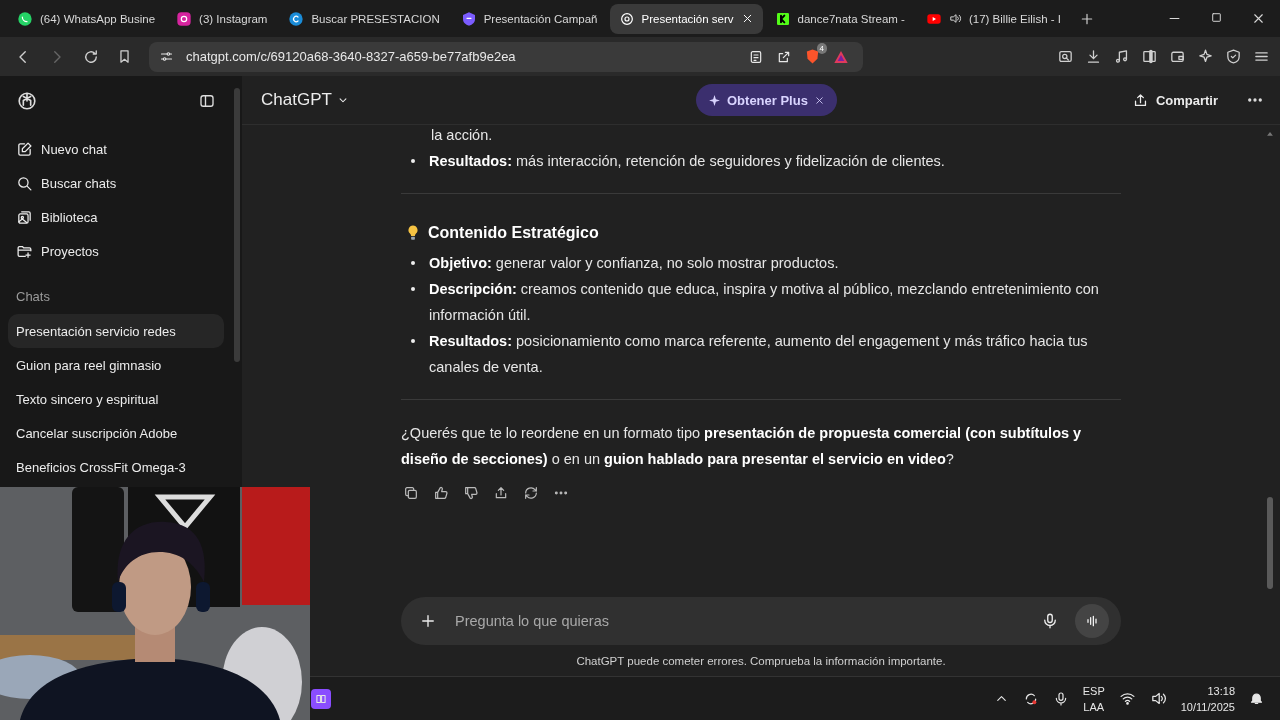 The image size is (1280, 720). I want to click on speaker-icon, so click(1158, 698).